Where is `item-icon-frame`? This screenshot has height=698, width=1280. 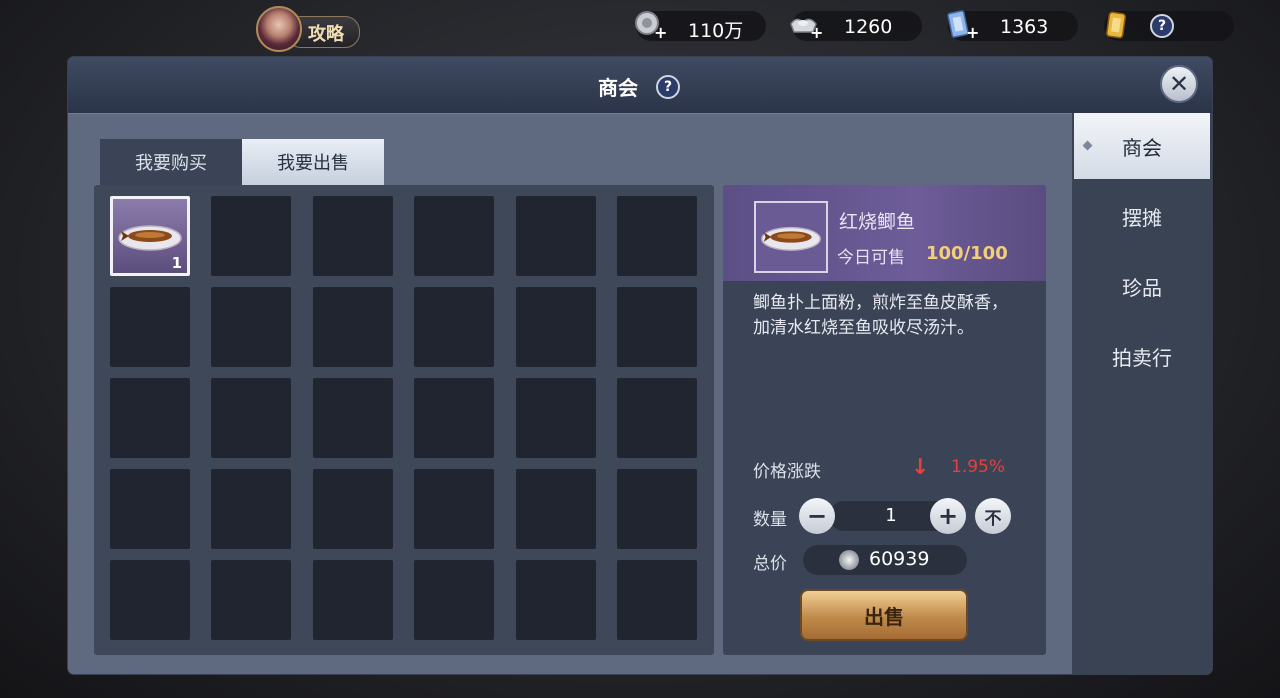
item-icon-frame is located at coordinates (791, 237).